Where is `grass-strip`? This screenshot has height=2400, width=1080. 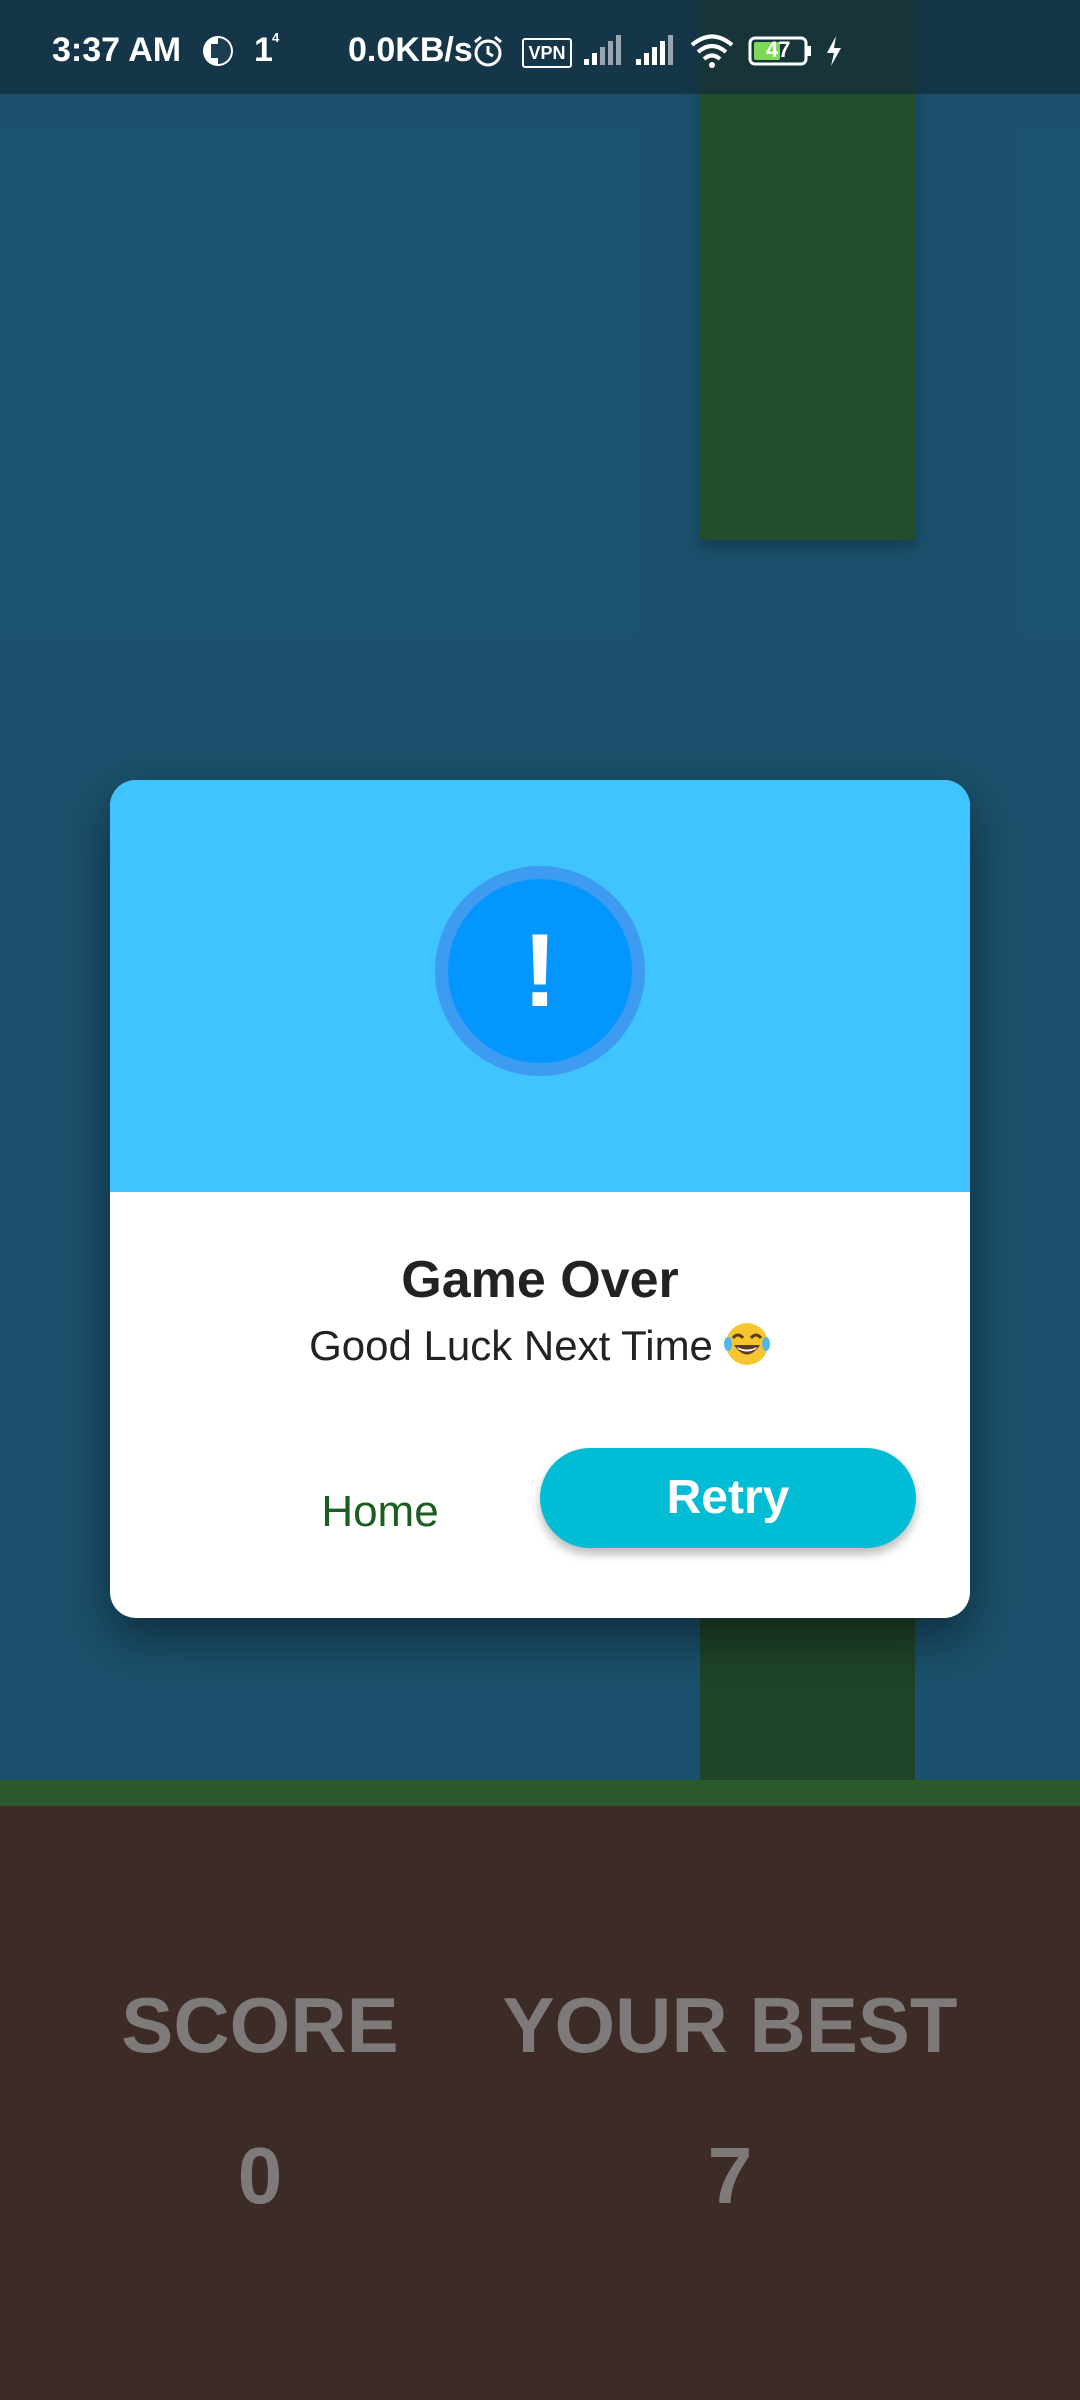
grass-strip is located at coordinates (540, 1793).